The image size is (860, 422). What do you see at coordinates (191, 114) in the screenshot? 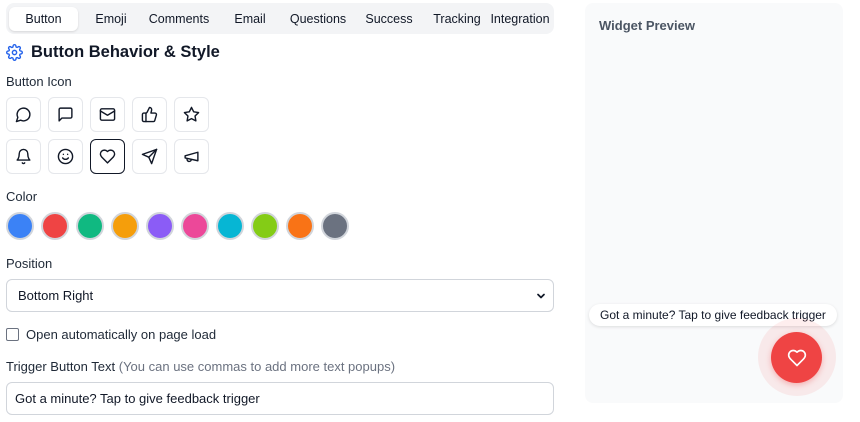
I see `star-icon` at bounding box center [191, 114].